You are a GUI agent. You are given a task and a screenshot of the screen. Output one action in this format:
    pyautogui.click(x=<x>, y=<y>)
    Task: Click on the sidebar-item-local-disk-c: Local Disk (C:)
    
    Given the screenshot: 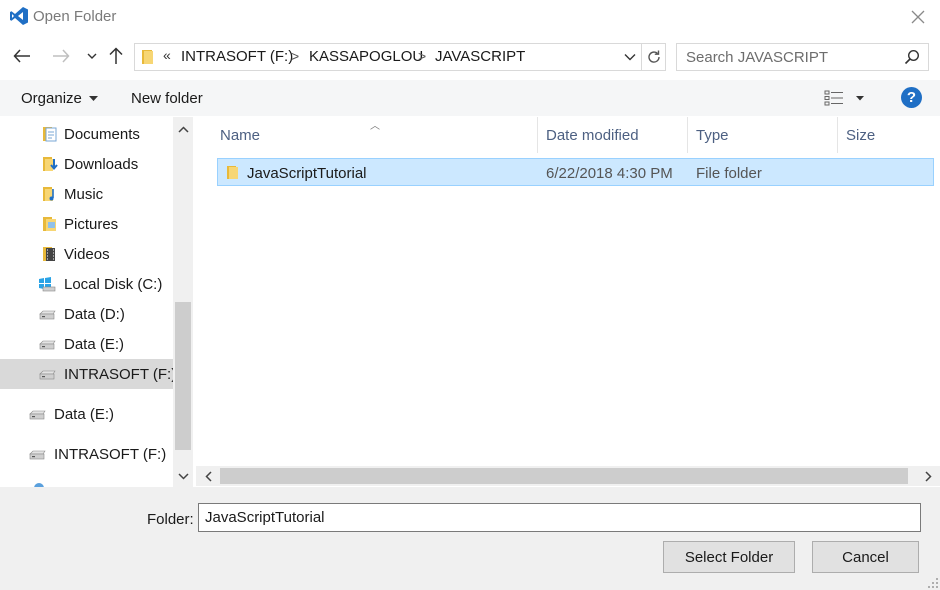 What is the action you would take?
    pyautogui.click(x=86, y=284)
    